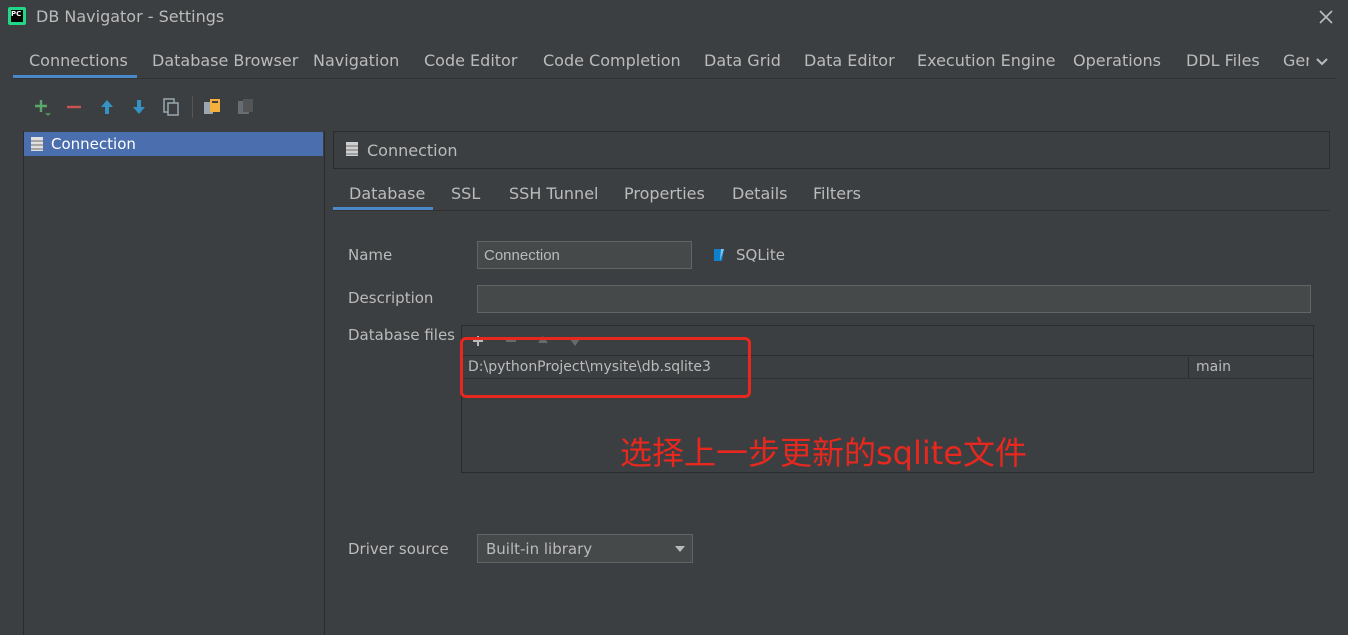 The height and width of the screenshot is (635, 1348). What do you see at coordinates (986, 61) in the screenshot?
I see `tab-execution-engine: Execution Engine` at bounding box center [986, 61].